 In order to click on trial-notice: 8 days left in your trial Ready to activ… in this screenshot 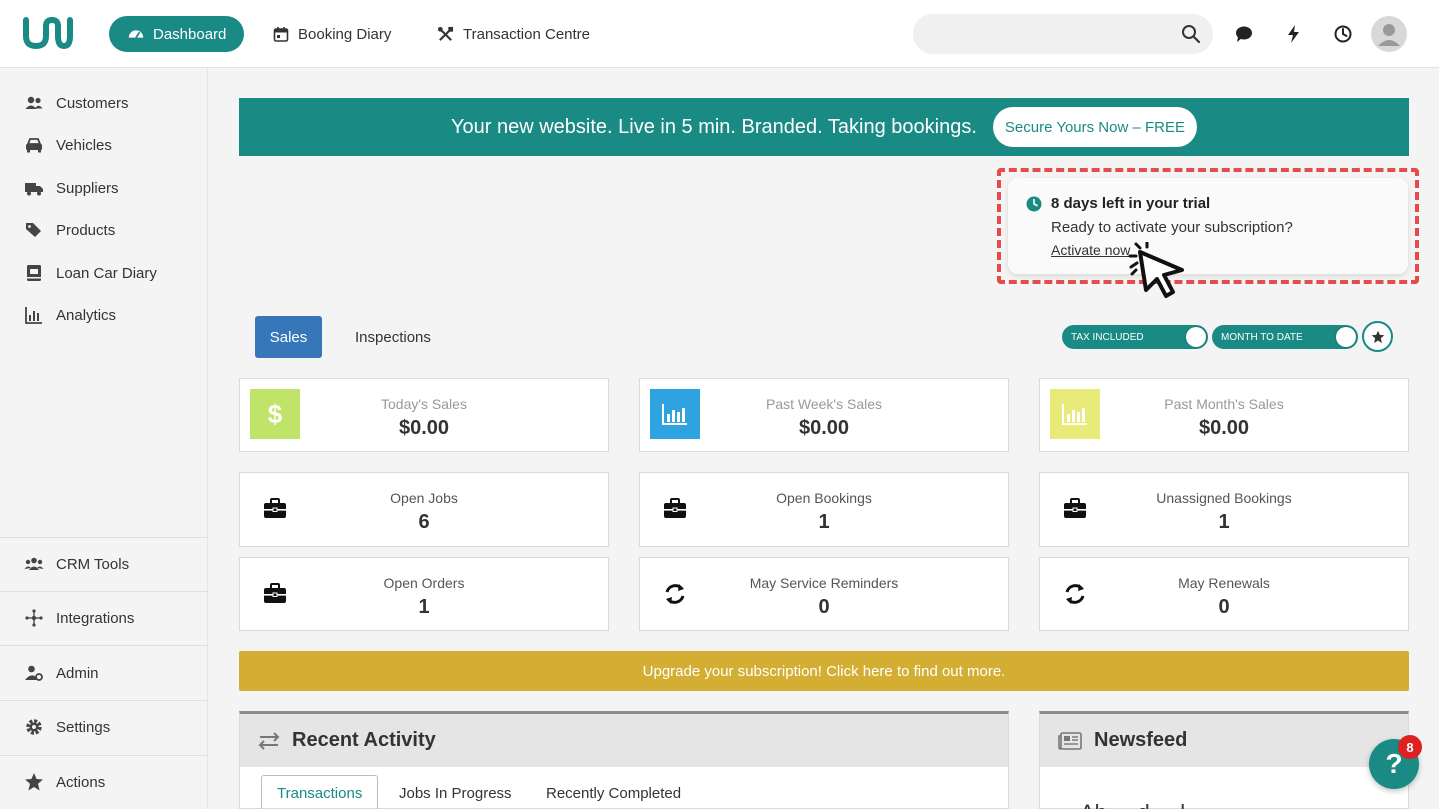, I will do `click(1208, 226)`.